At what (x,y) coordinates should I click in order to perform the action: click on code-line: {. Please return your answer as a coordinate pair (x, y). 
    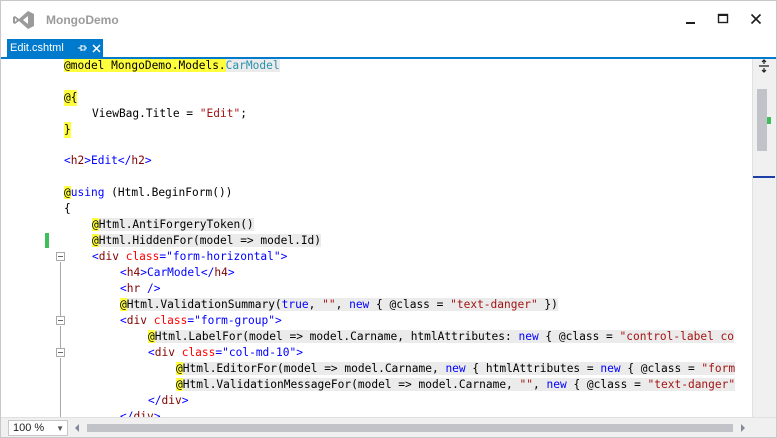
    Looking at the image, I should click on (379, 209).